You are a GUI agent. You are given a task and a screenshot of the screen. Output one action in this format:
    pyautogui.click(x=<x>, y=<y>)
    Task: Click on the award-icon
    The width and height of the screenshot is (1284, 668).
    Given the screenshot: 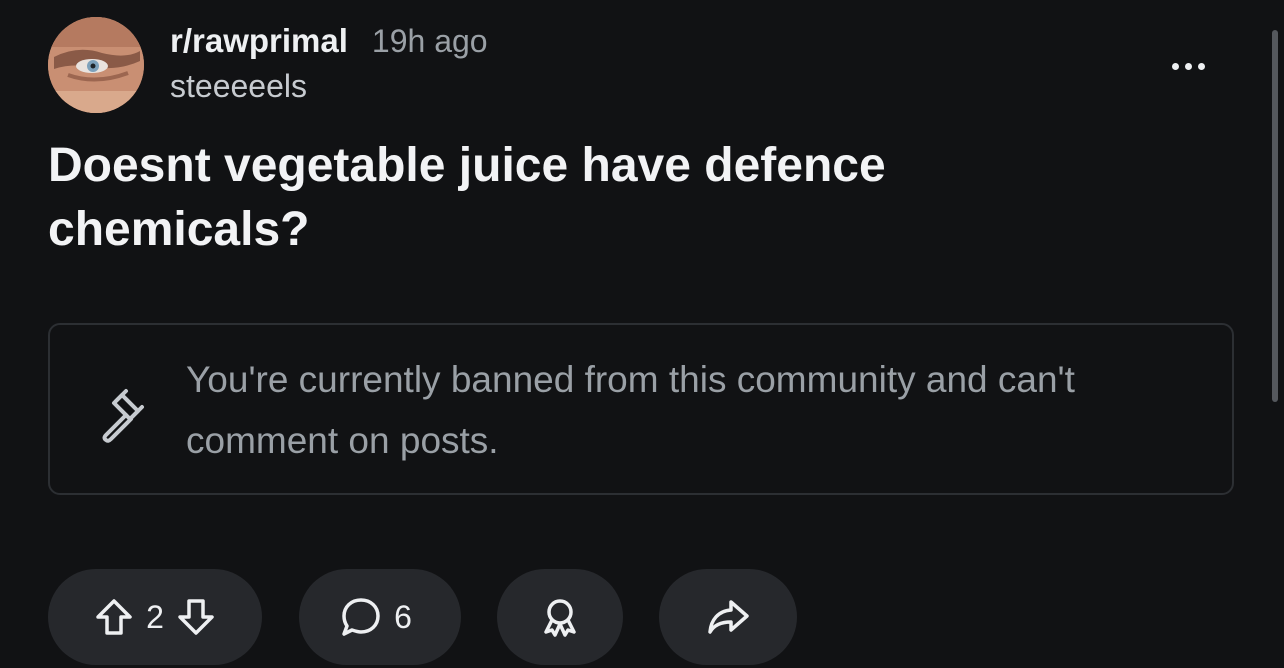 What is the action you would take?
    pyautogui.click(x=560, y=618)
    